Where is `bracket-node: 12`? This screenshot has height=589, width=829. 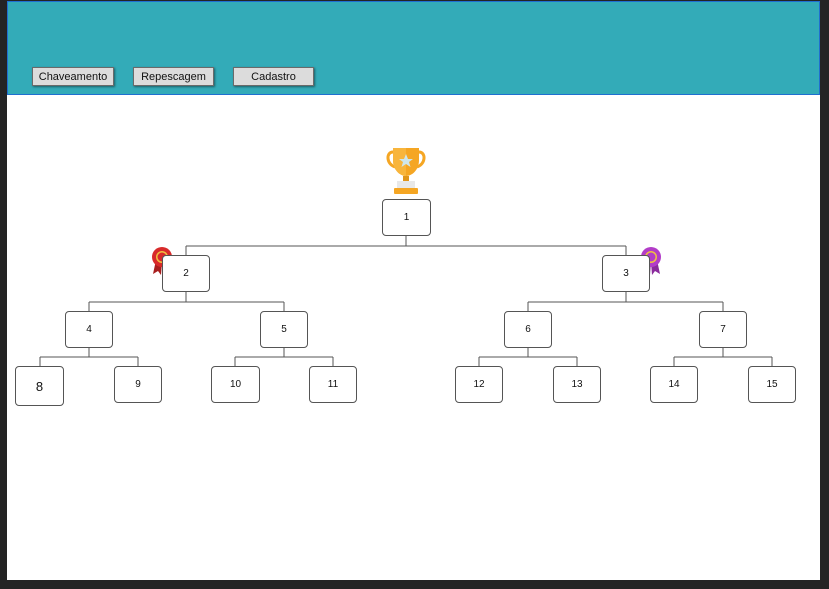 bracket-node: 12 is located at coordinates (479, 384).